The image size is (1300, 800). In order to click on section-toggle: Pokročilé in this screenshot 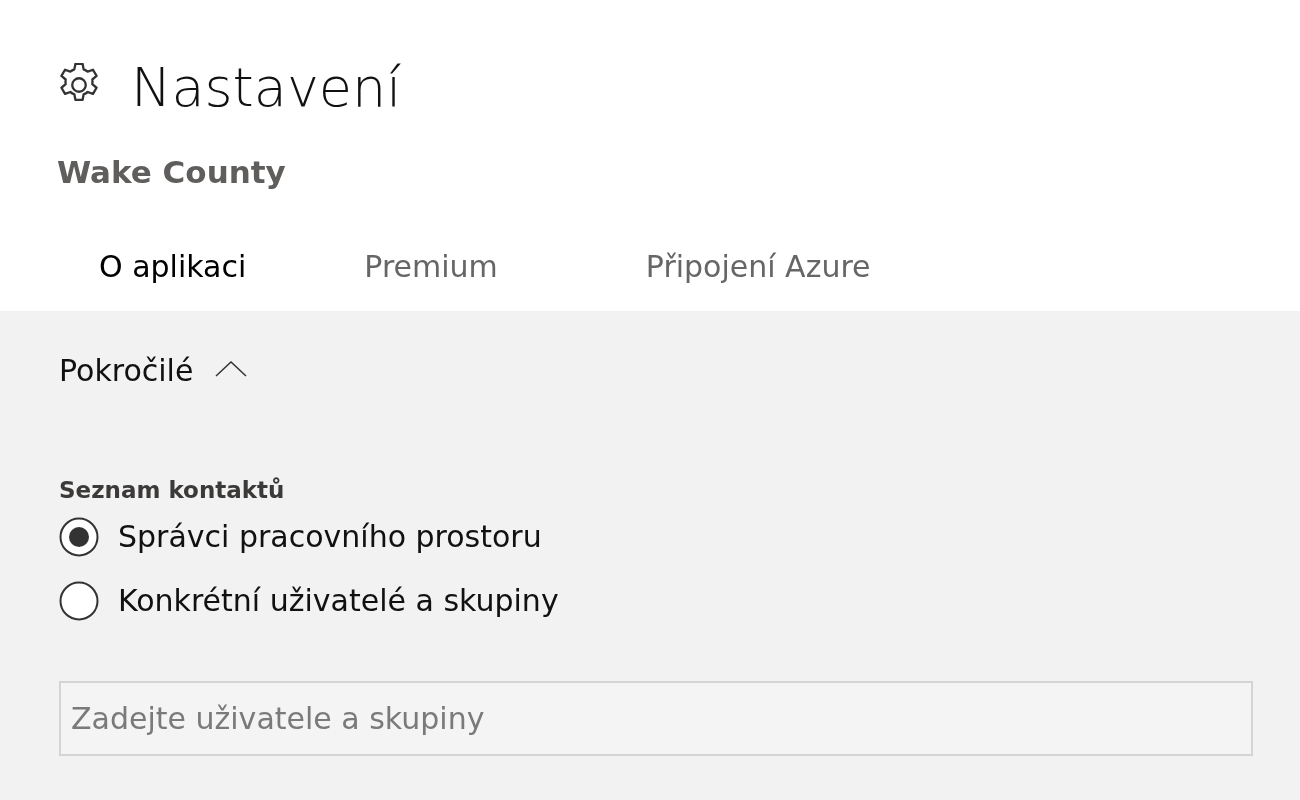, I will do `click(126, 371)`.